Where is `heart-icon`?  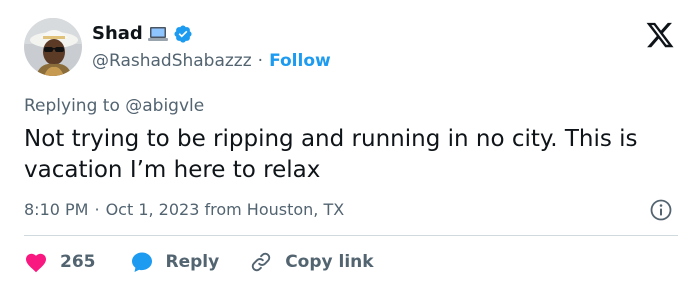
heart-icon is located at coordinates (36, 262).